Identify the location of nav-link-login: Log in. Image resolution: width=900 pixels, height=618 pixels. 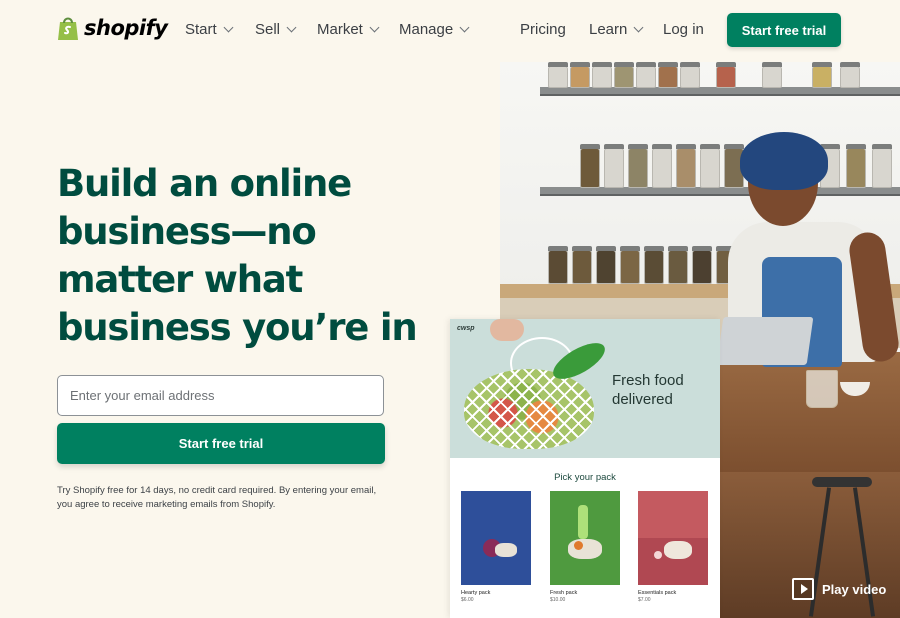
(683, 29).